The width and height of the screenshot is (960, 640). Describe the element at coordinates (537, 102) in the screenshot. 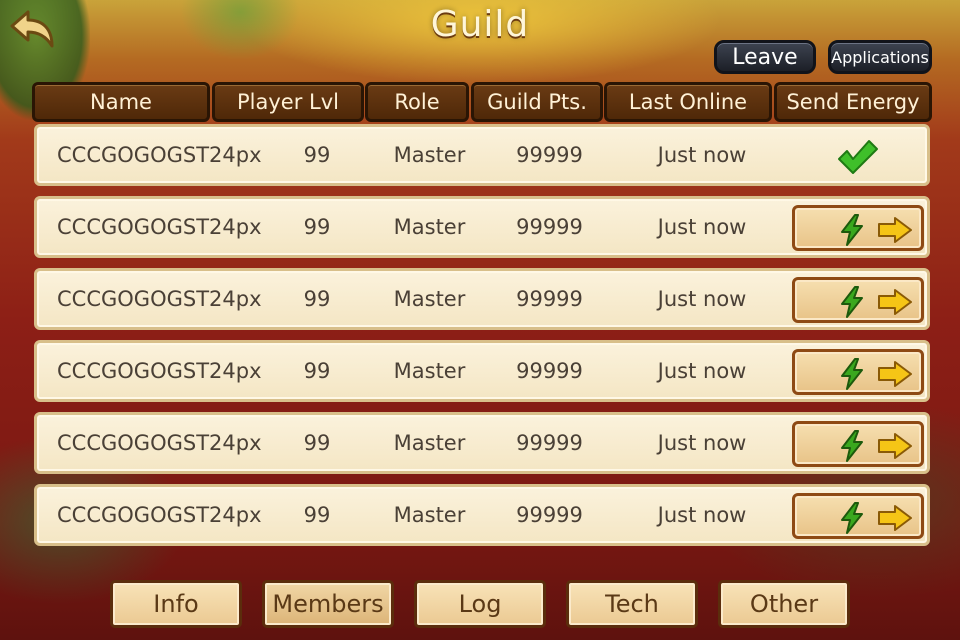

I see `column-header-guild-pts: Guild Pts.` at that location.